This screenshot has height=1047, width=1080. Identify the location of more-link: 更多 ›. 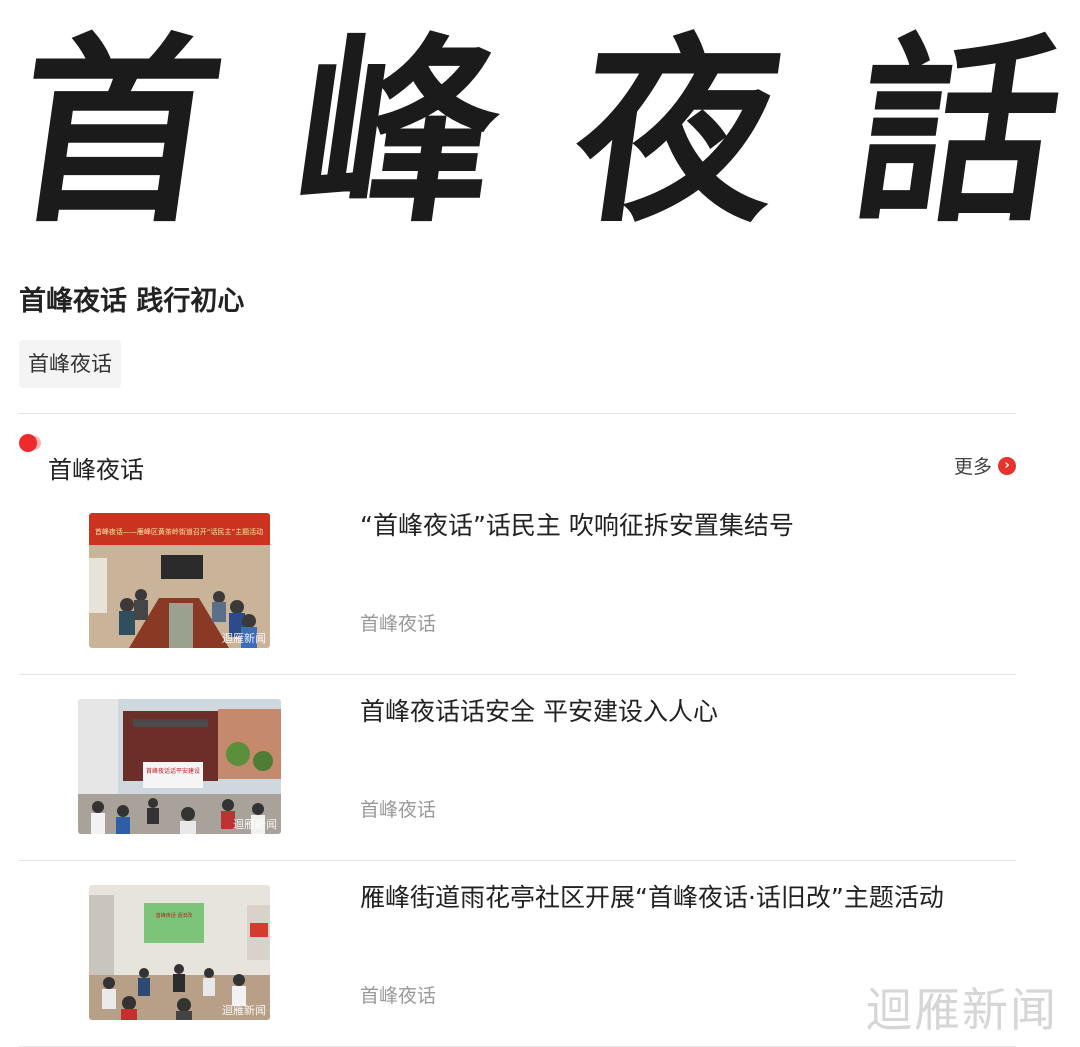
(985, 465).